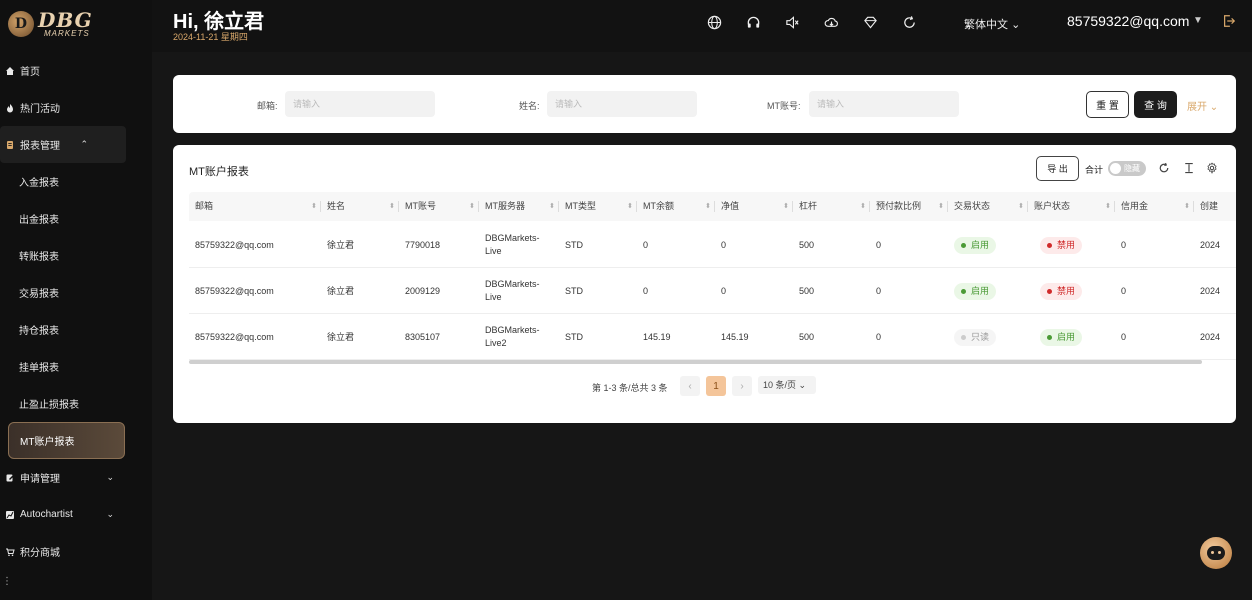 Image resolution: width=1252 pixels, height=600 pixels. I want to click on column-header-label: MT服务器, so click(505, 206).